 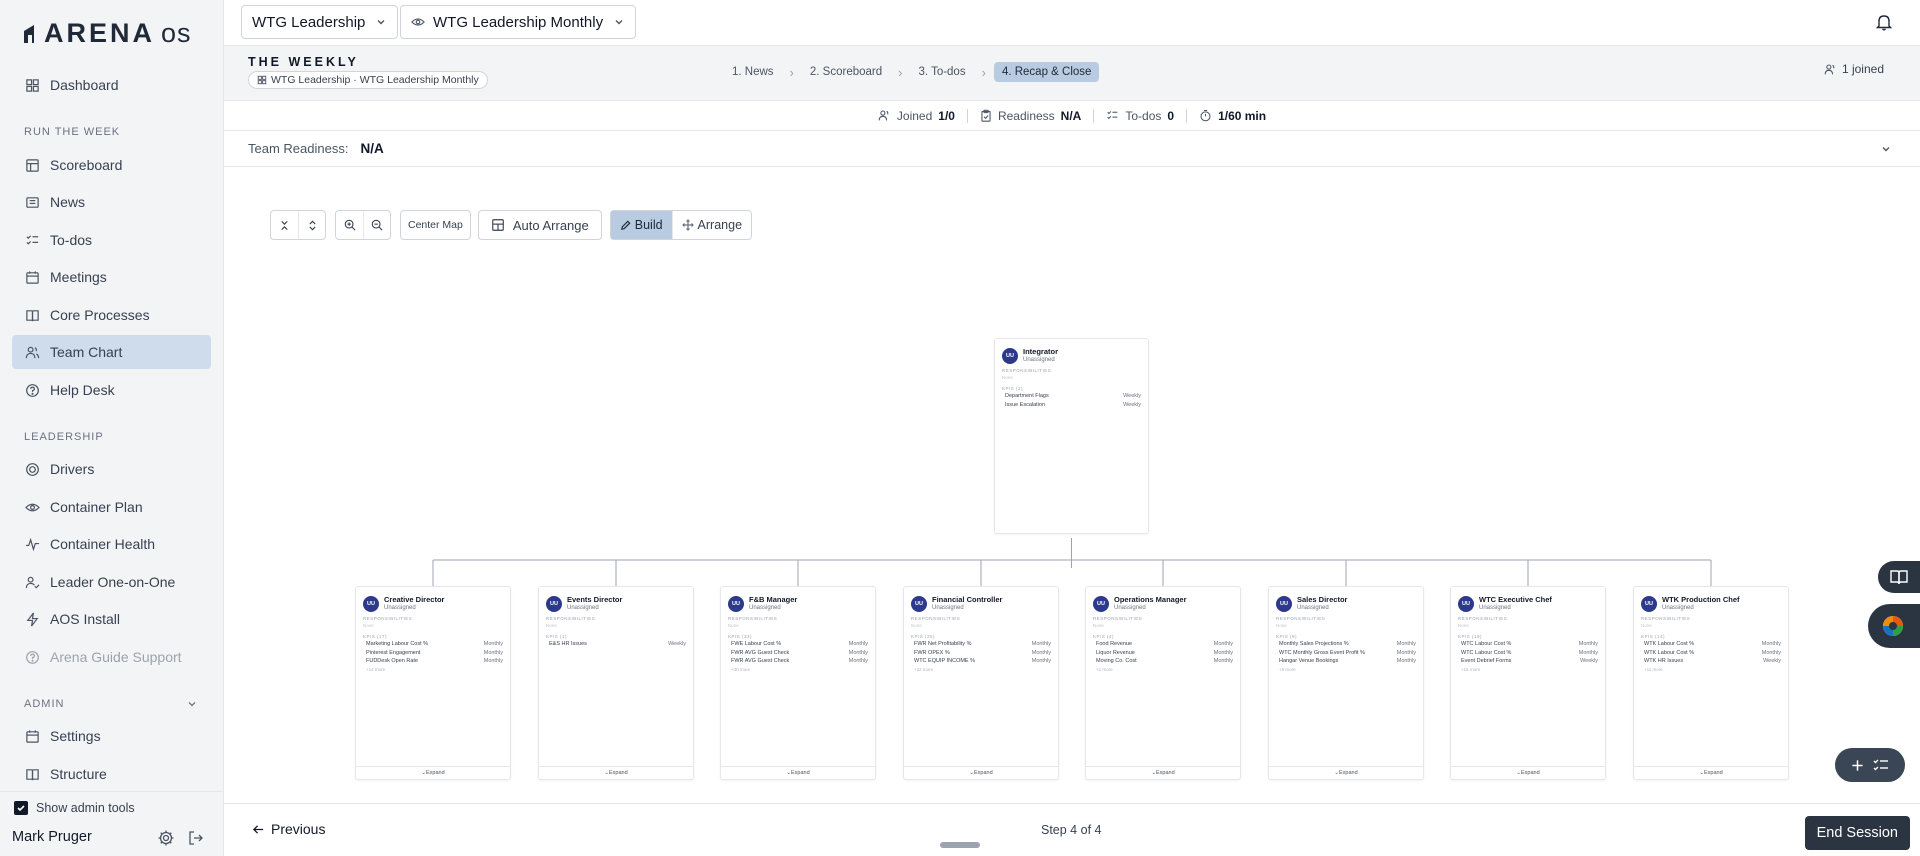 I want to click on responsibilities-label: RESPONSIBILITIES, so click(x=936, y=618).